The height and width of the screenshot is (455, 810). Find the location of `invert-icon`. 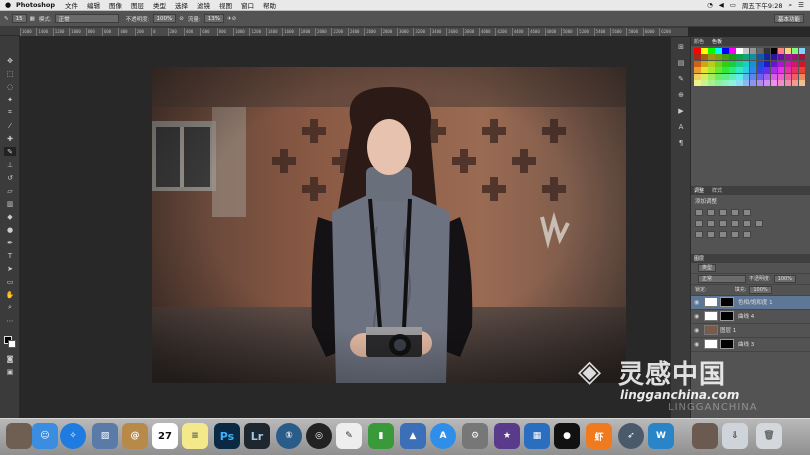

invert-icon is located at coordinates (699, 234).